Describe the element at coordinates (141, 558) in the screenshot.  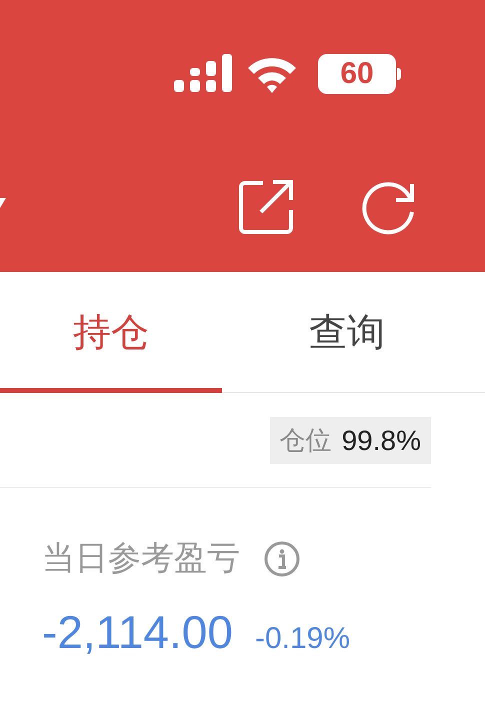
I see `pnl-label: 当日参考盈亏` at that location.